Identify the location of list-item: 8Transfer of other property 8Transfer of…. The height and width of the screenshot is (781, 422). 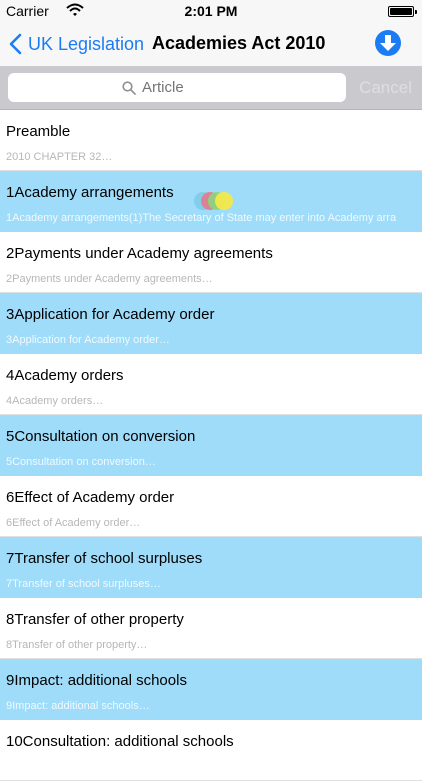
(211, 628).